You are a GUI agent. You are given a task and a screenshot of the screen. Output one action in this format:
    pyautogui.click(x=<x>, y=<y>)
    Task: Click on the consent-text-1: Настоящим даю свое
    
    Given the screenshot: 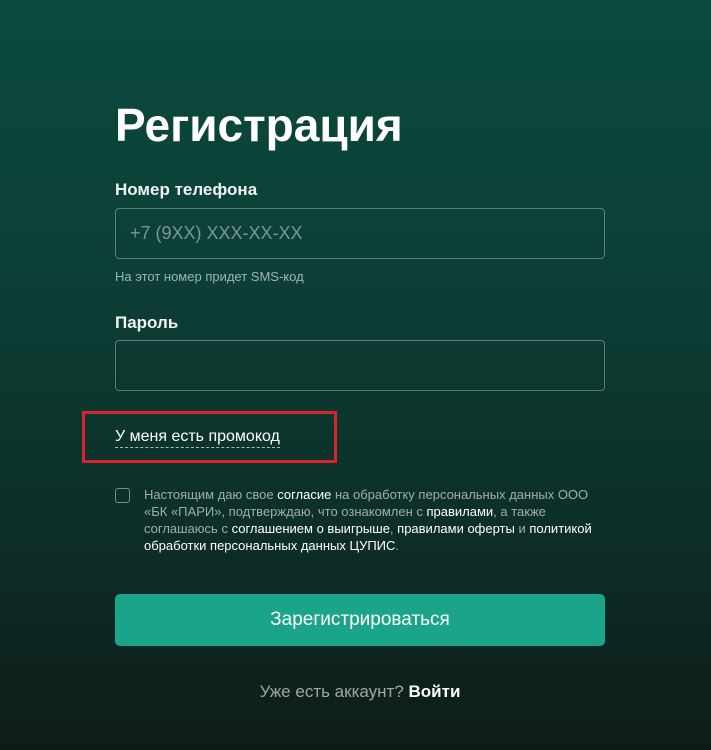 What is the action you would take?
    pyautogui.click(x=211, y=494)
    